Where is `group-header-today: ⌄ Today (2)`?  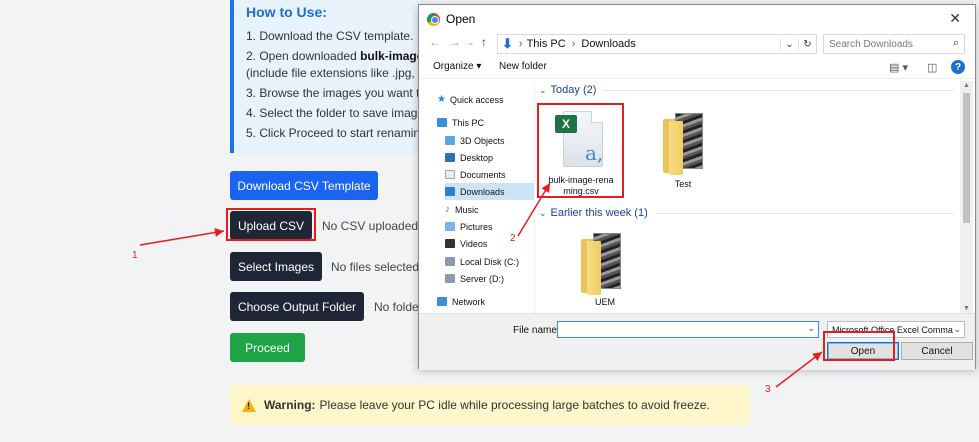 group-header-today: ⌄ Today (2) is located at coordinates (746, 90).